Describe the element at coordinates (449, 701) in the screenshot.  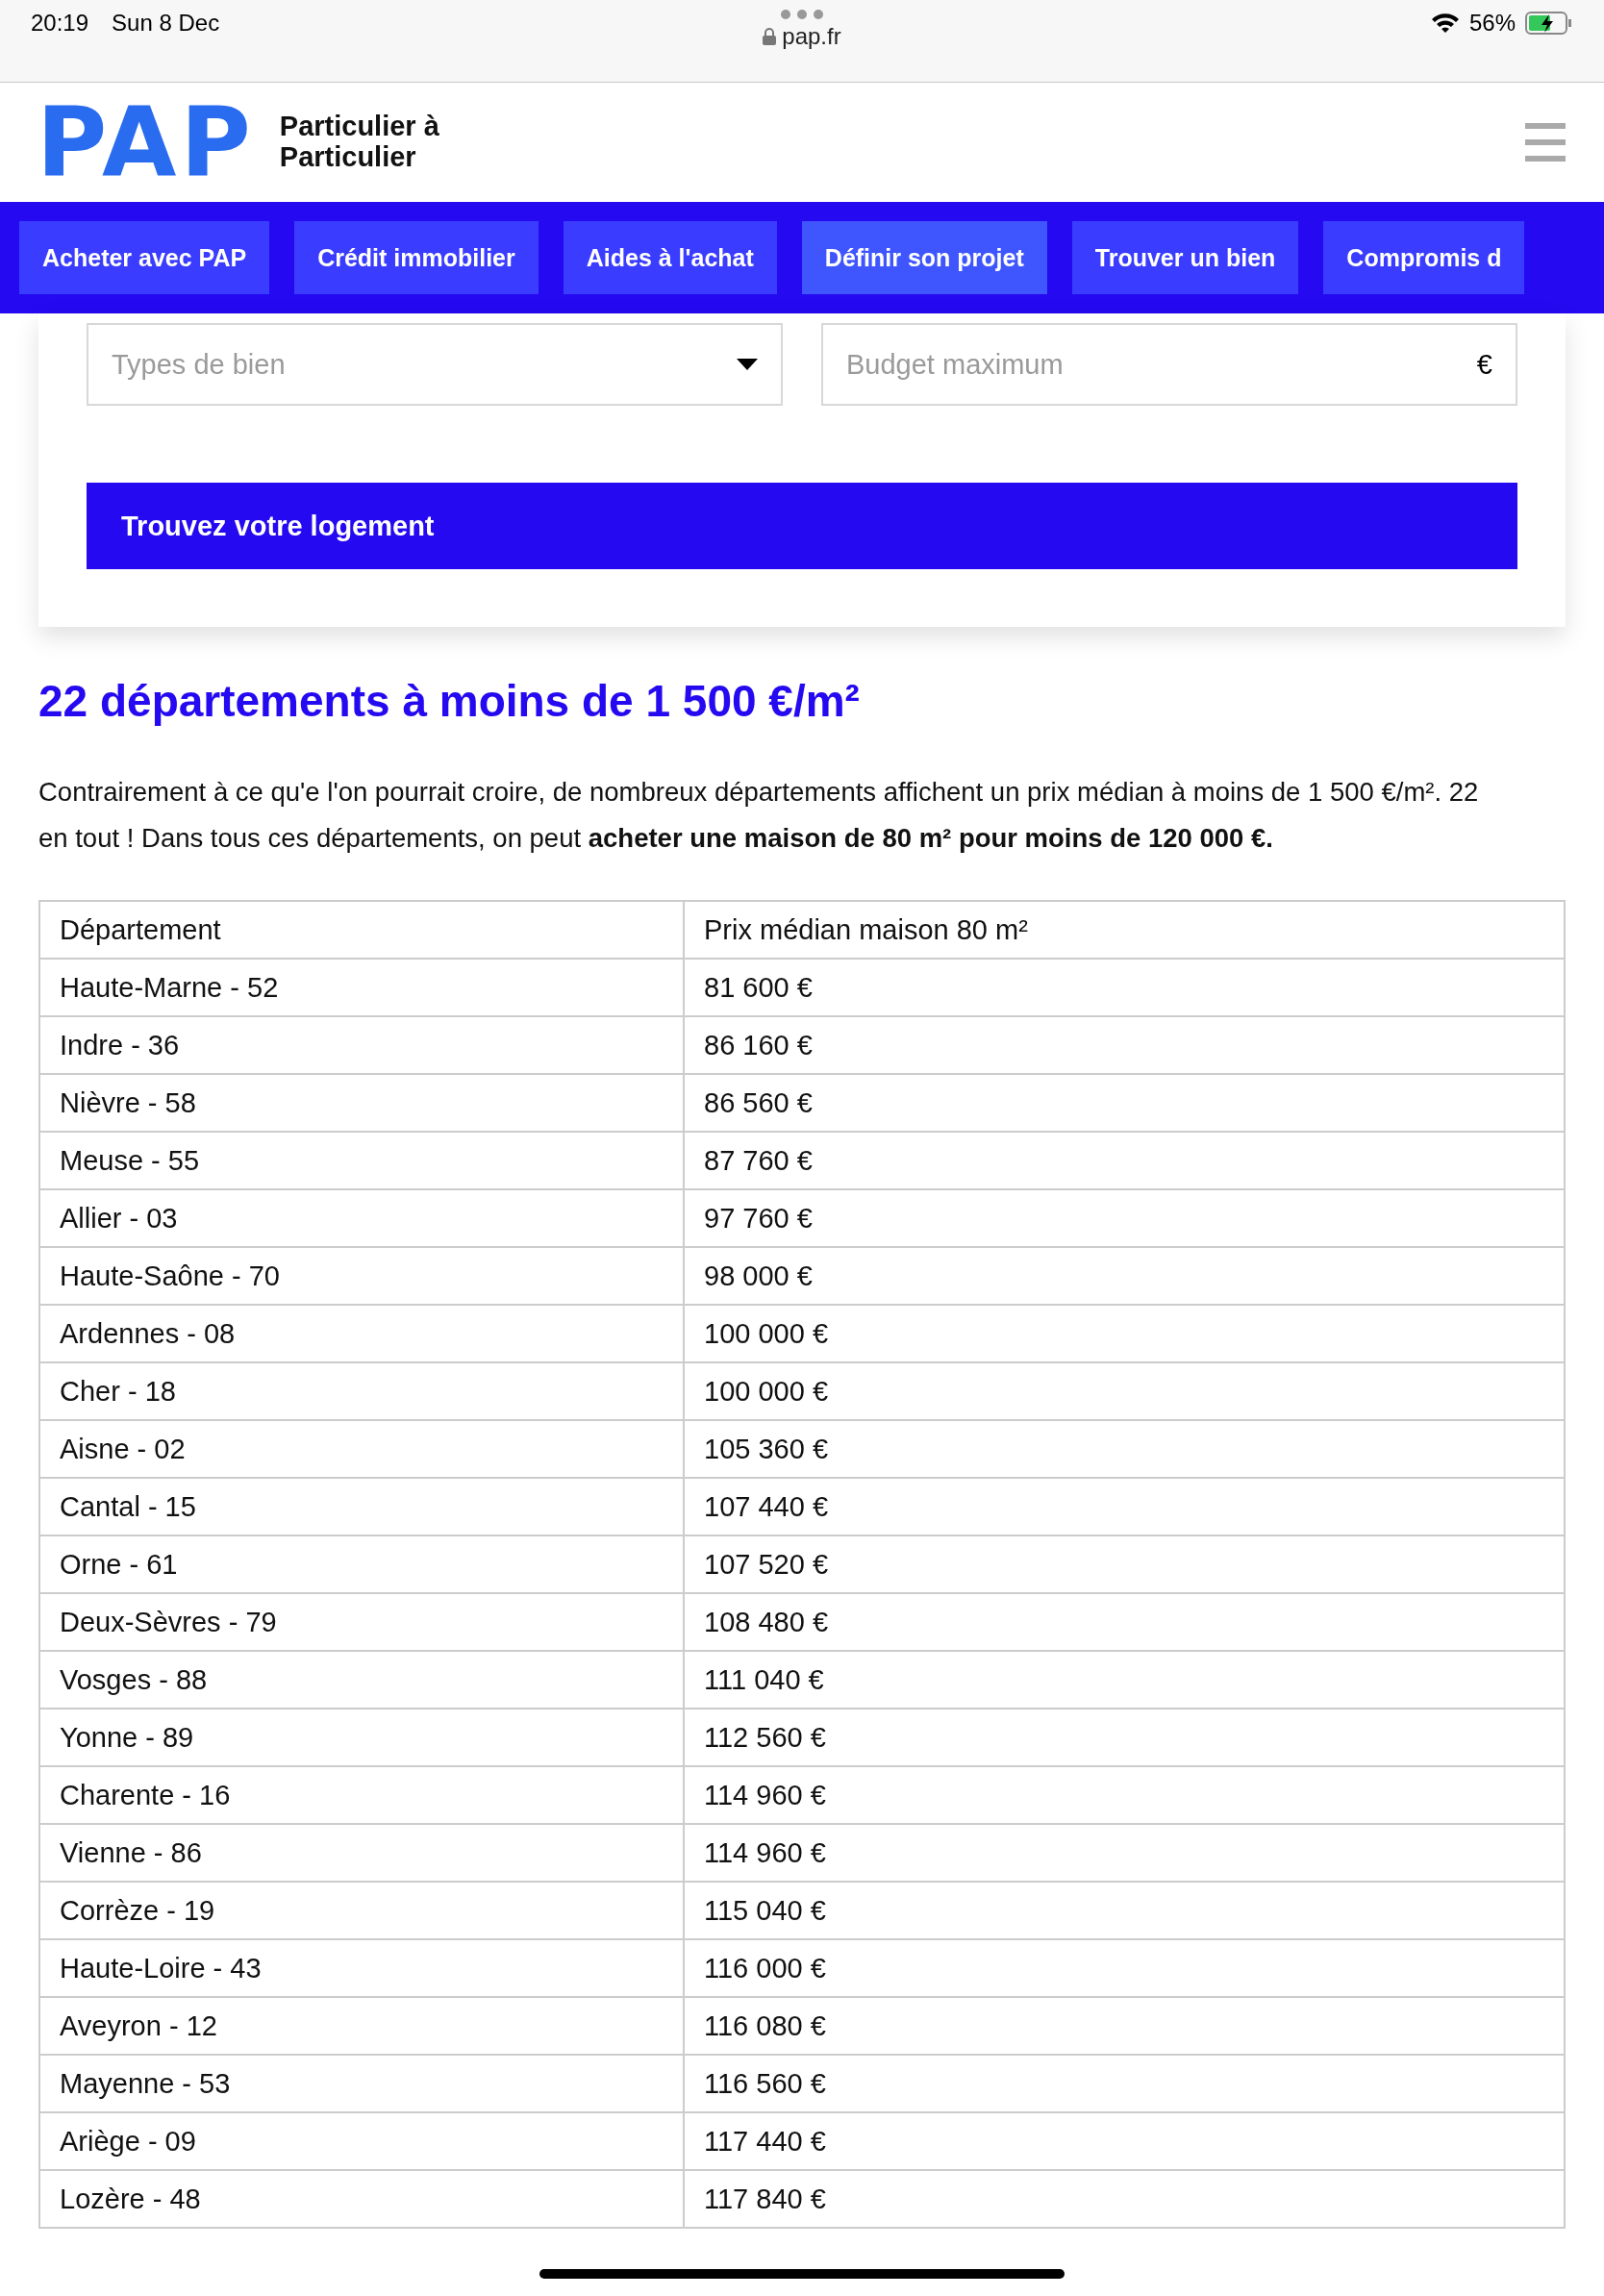
I see `section-heading: 22 départements à moins de 1 500 €/m²` at that location.